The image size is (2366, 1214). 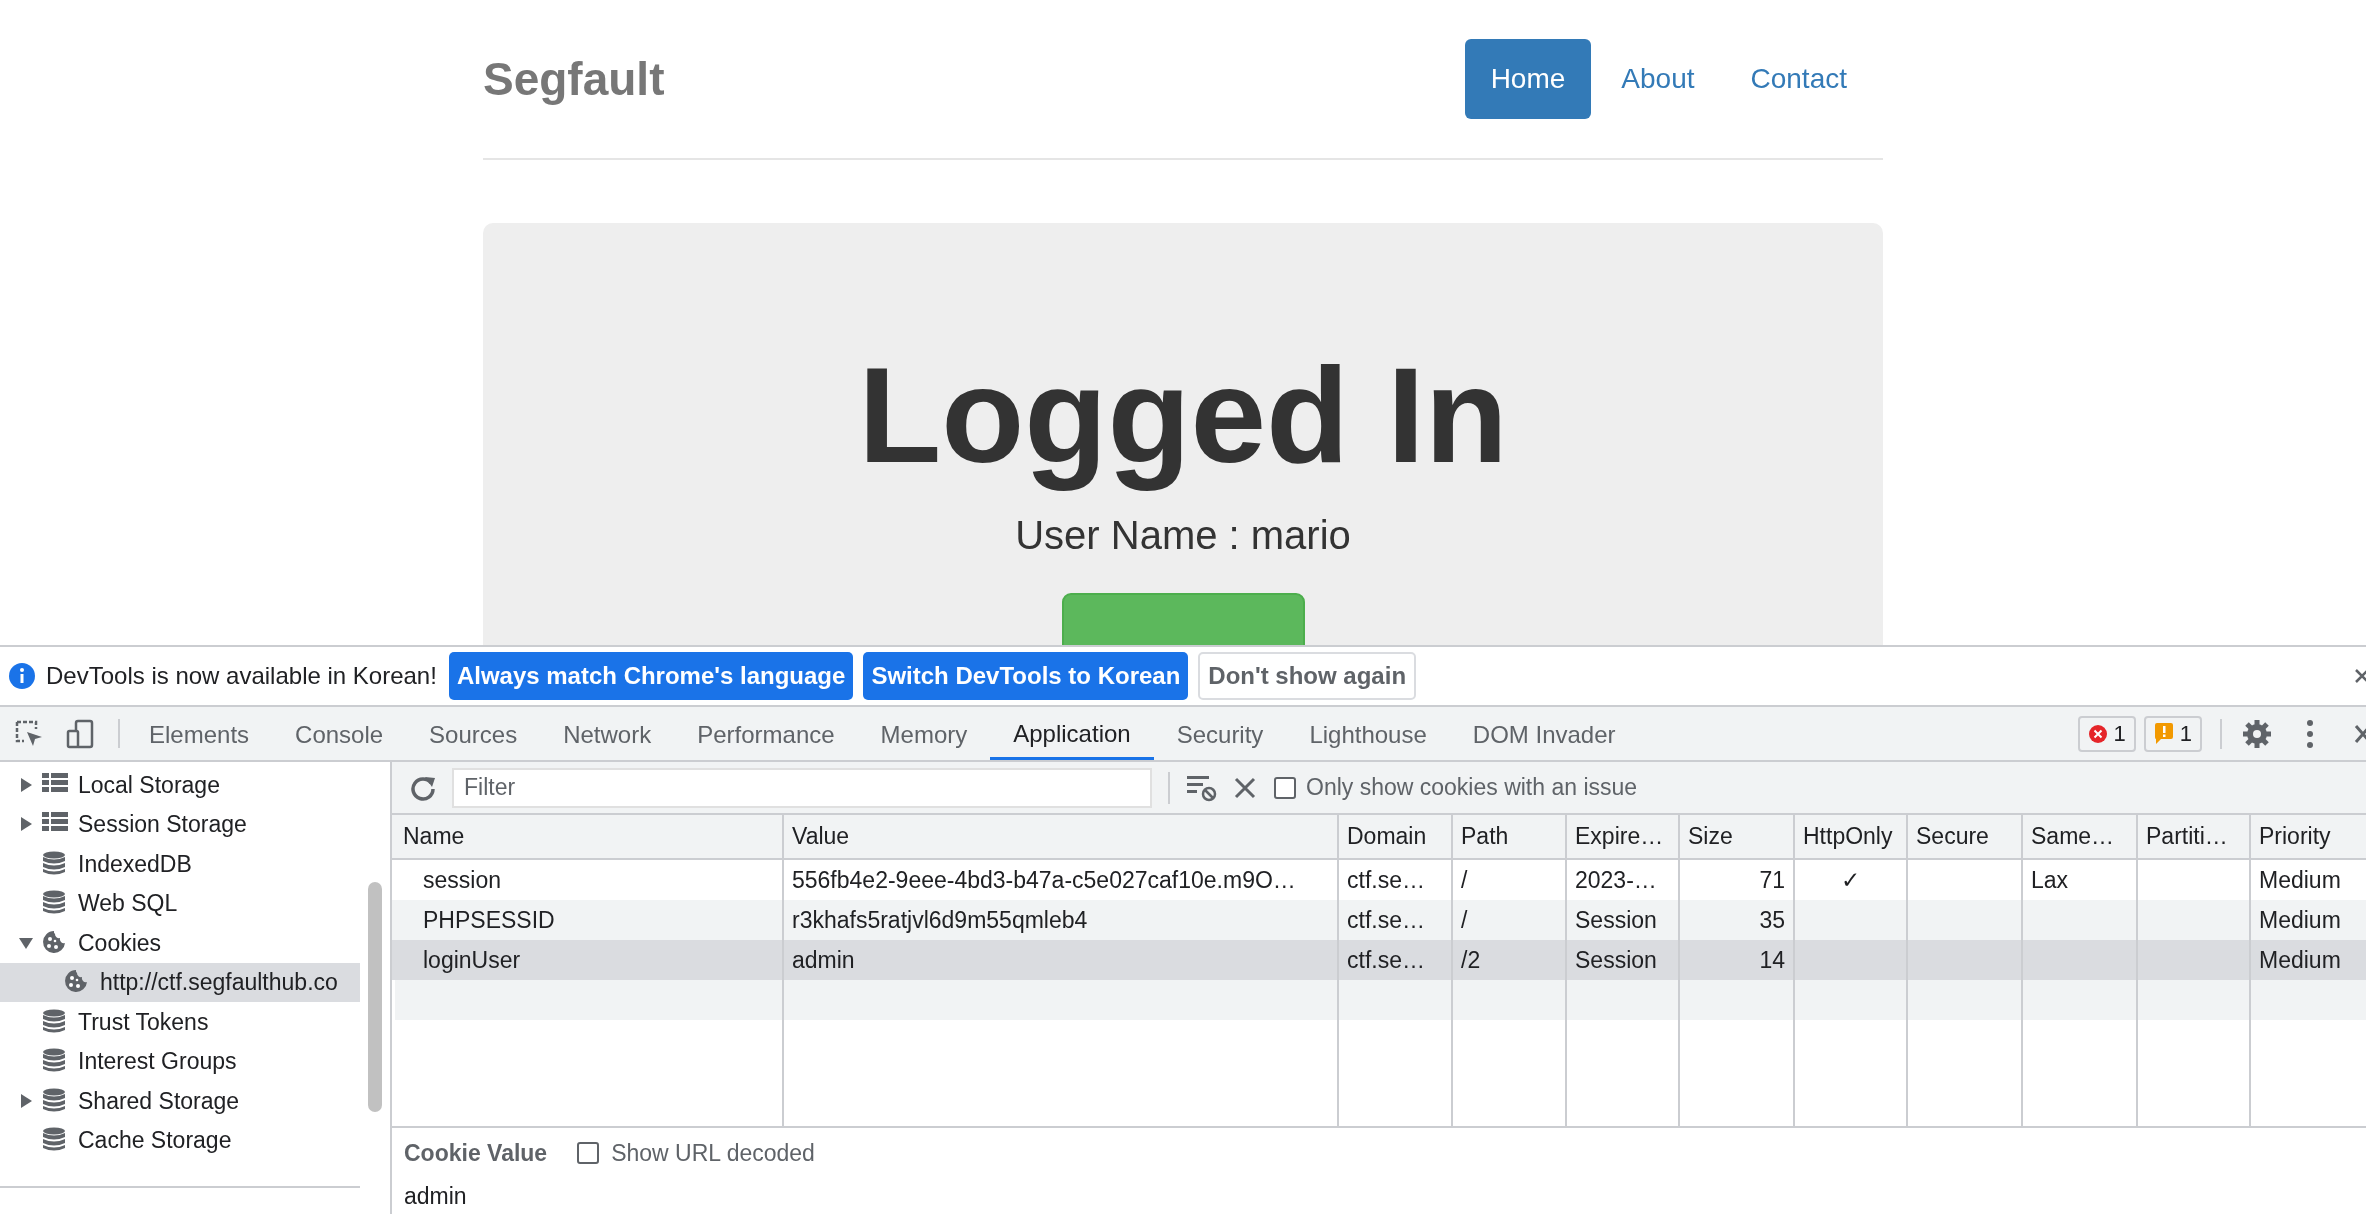 What do you see at coordinates (180, 1061) in the screenshot?
I see `sidebar-item: Interest Groups` at bounding box center [180, 1061].